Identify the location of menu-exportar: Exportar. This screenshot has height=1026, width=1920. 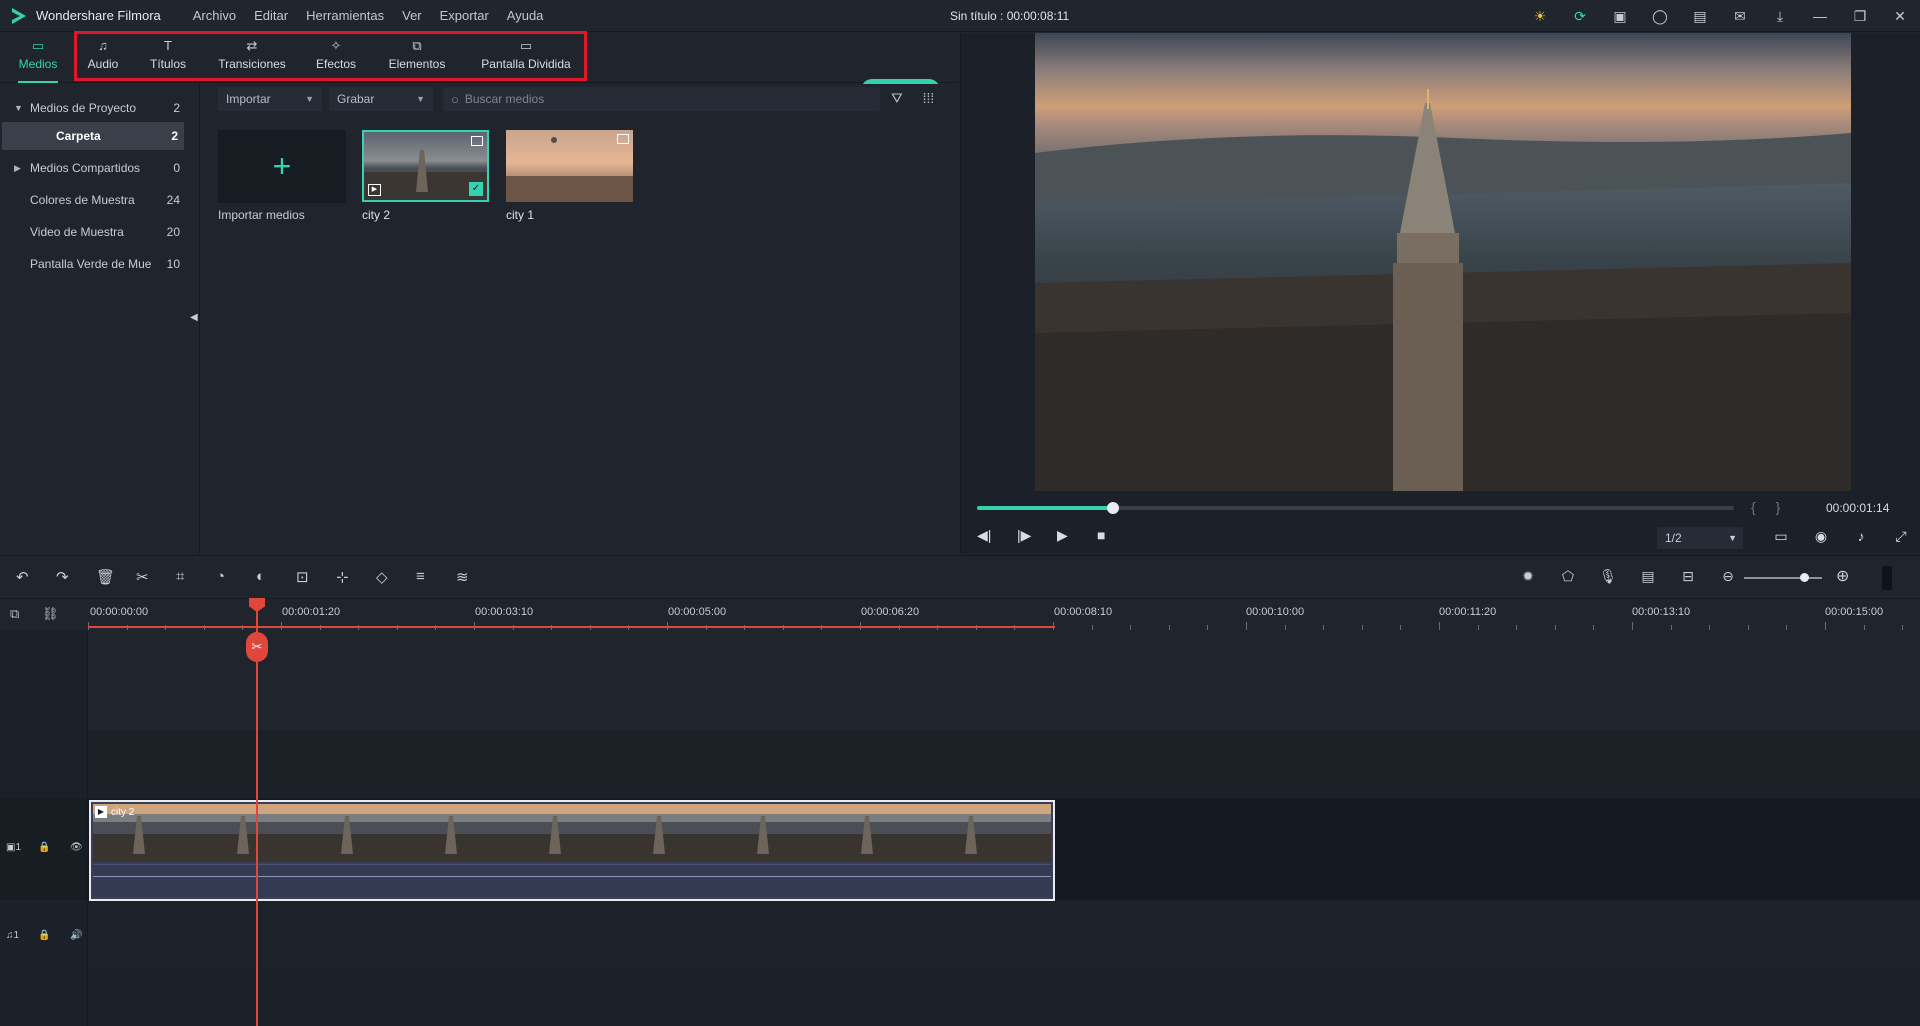
(464, 15).